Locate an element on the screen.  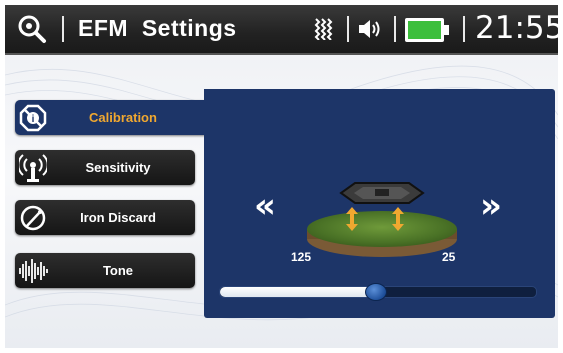
menu-item-iron-discard: Iron Discard is located at coordinates (105, 217).